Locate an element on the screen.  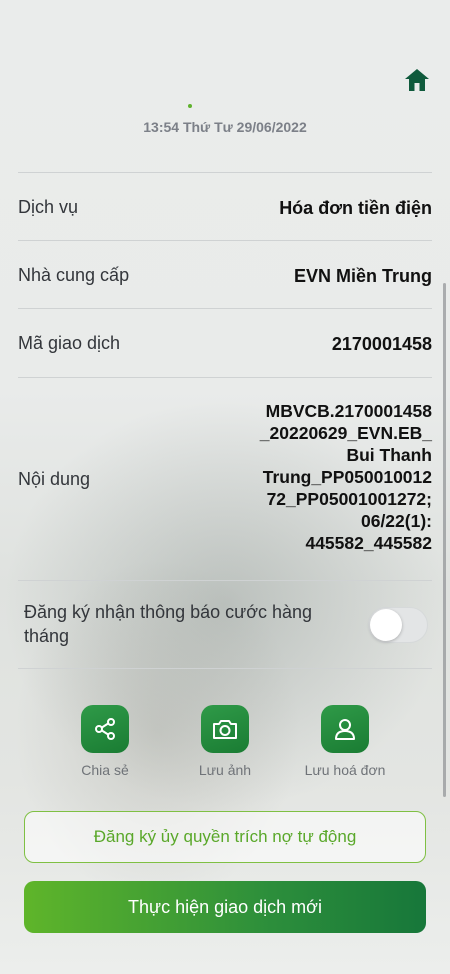
save-invoice-label: Lưu hoá đơn is located at coordinates (345, 770).